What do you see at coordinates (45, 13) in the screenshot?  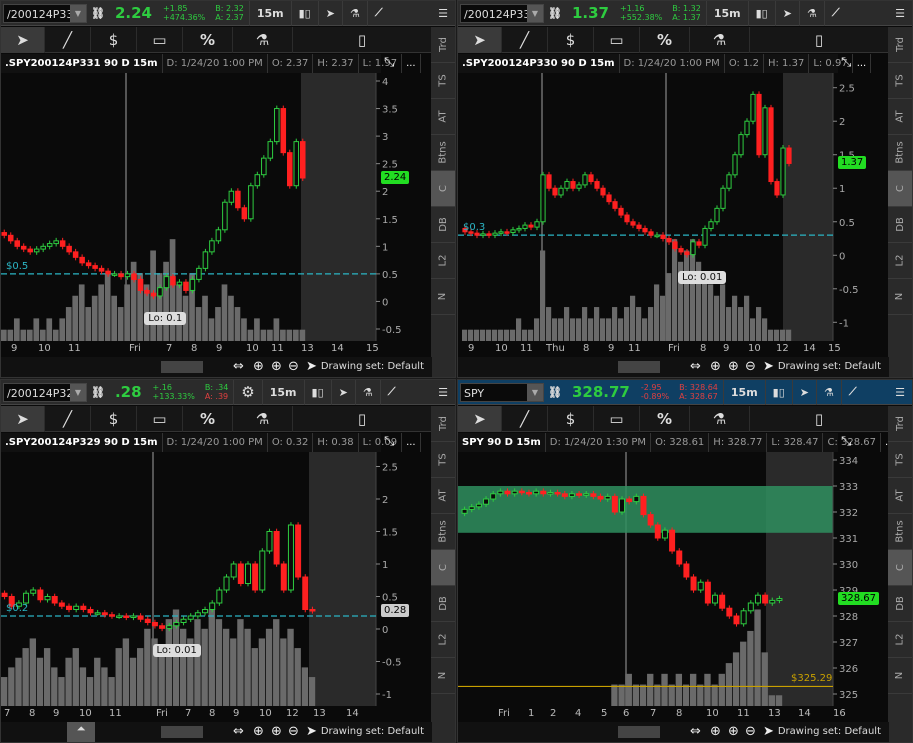 I see `symbol-selector: /200124P331 ▼` at bounding box center [45, 13].